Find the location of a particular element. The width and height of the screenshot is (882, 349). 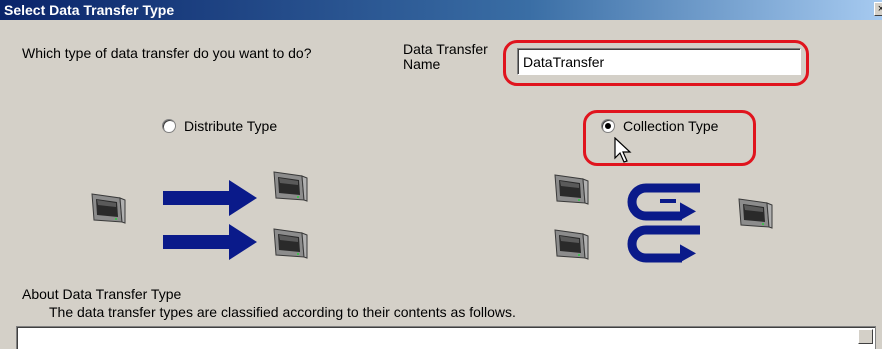

name-label-line1: Data Transfer is located at coordinates (445, 49).